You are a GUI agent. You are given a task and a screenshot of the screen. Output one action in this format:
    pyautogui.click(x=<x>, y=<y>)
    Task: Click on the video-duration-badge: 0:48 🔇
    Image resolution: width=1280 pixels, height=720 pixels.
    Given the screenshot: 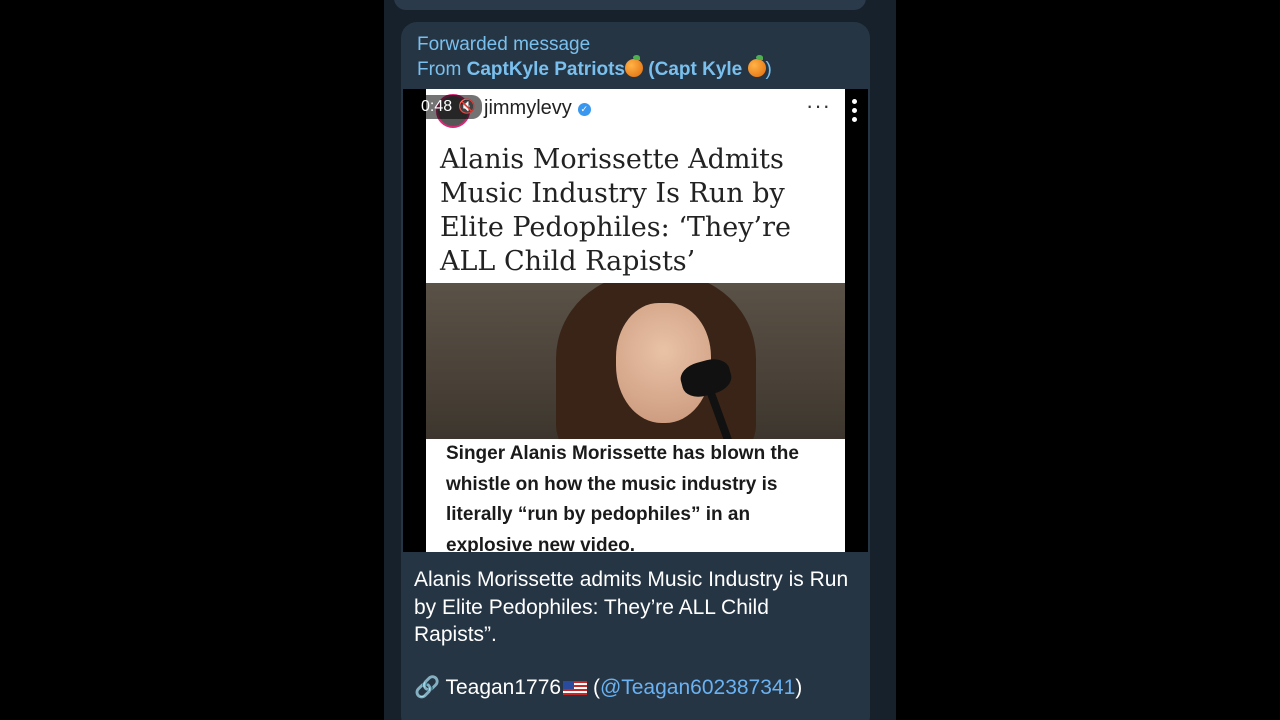 What is the action you would take?
    pyautogui.click(x=448, y=107)
    